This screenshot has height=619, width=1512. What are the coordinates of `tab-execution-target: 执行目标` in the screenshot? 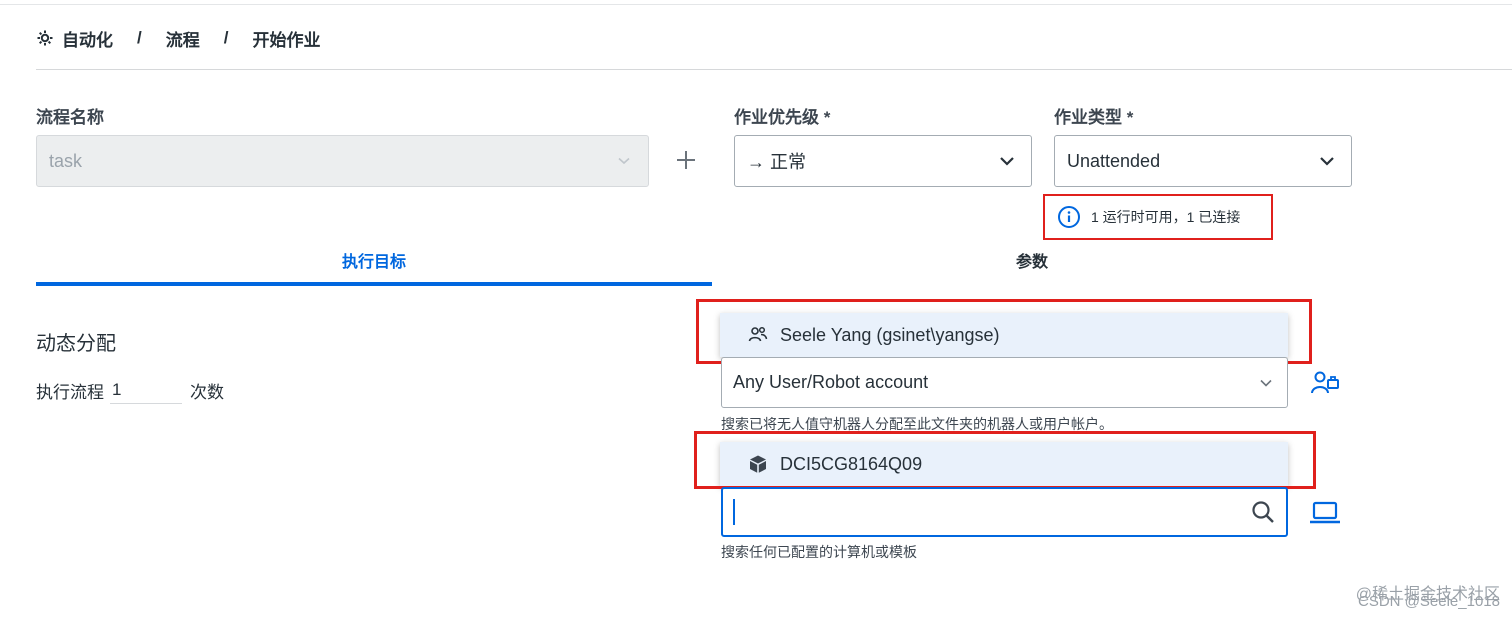 It's located at (374, 260).